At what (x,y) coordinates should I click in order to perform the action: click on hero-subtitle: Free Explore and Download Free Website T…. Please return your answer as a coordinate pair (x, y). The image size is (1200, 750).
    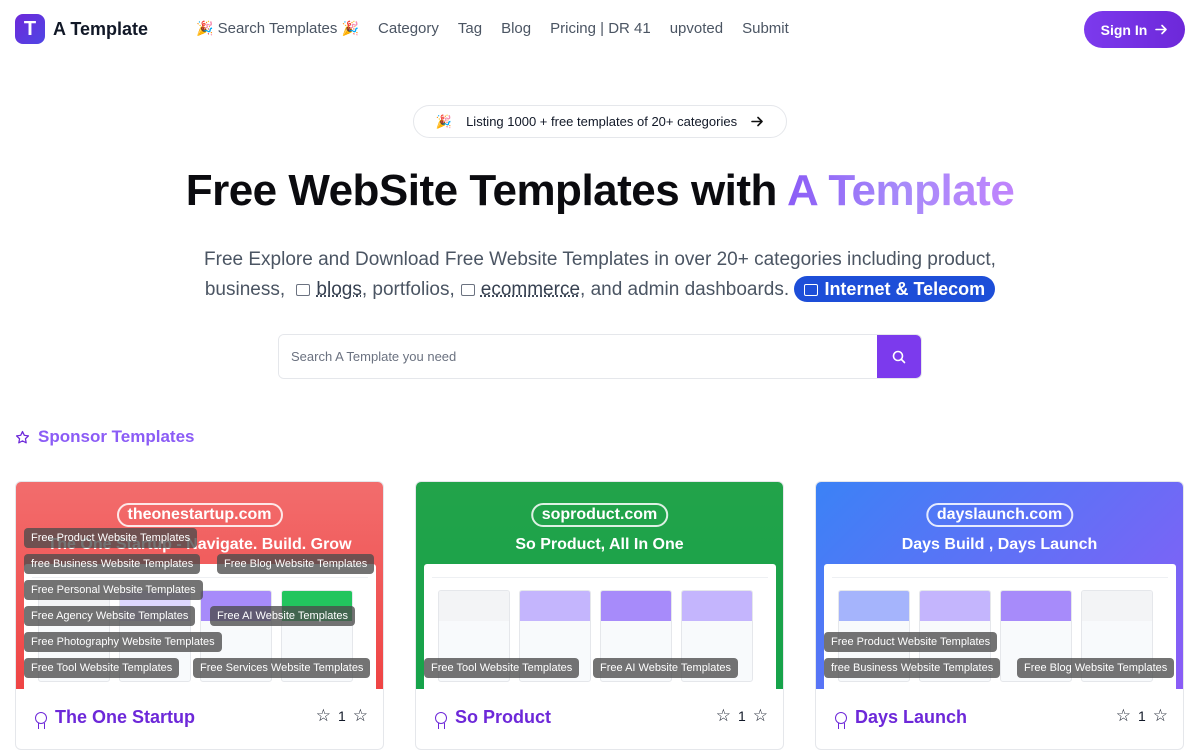
    Looking at the image, I should click on (600, 275).